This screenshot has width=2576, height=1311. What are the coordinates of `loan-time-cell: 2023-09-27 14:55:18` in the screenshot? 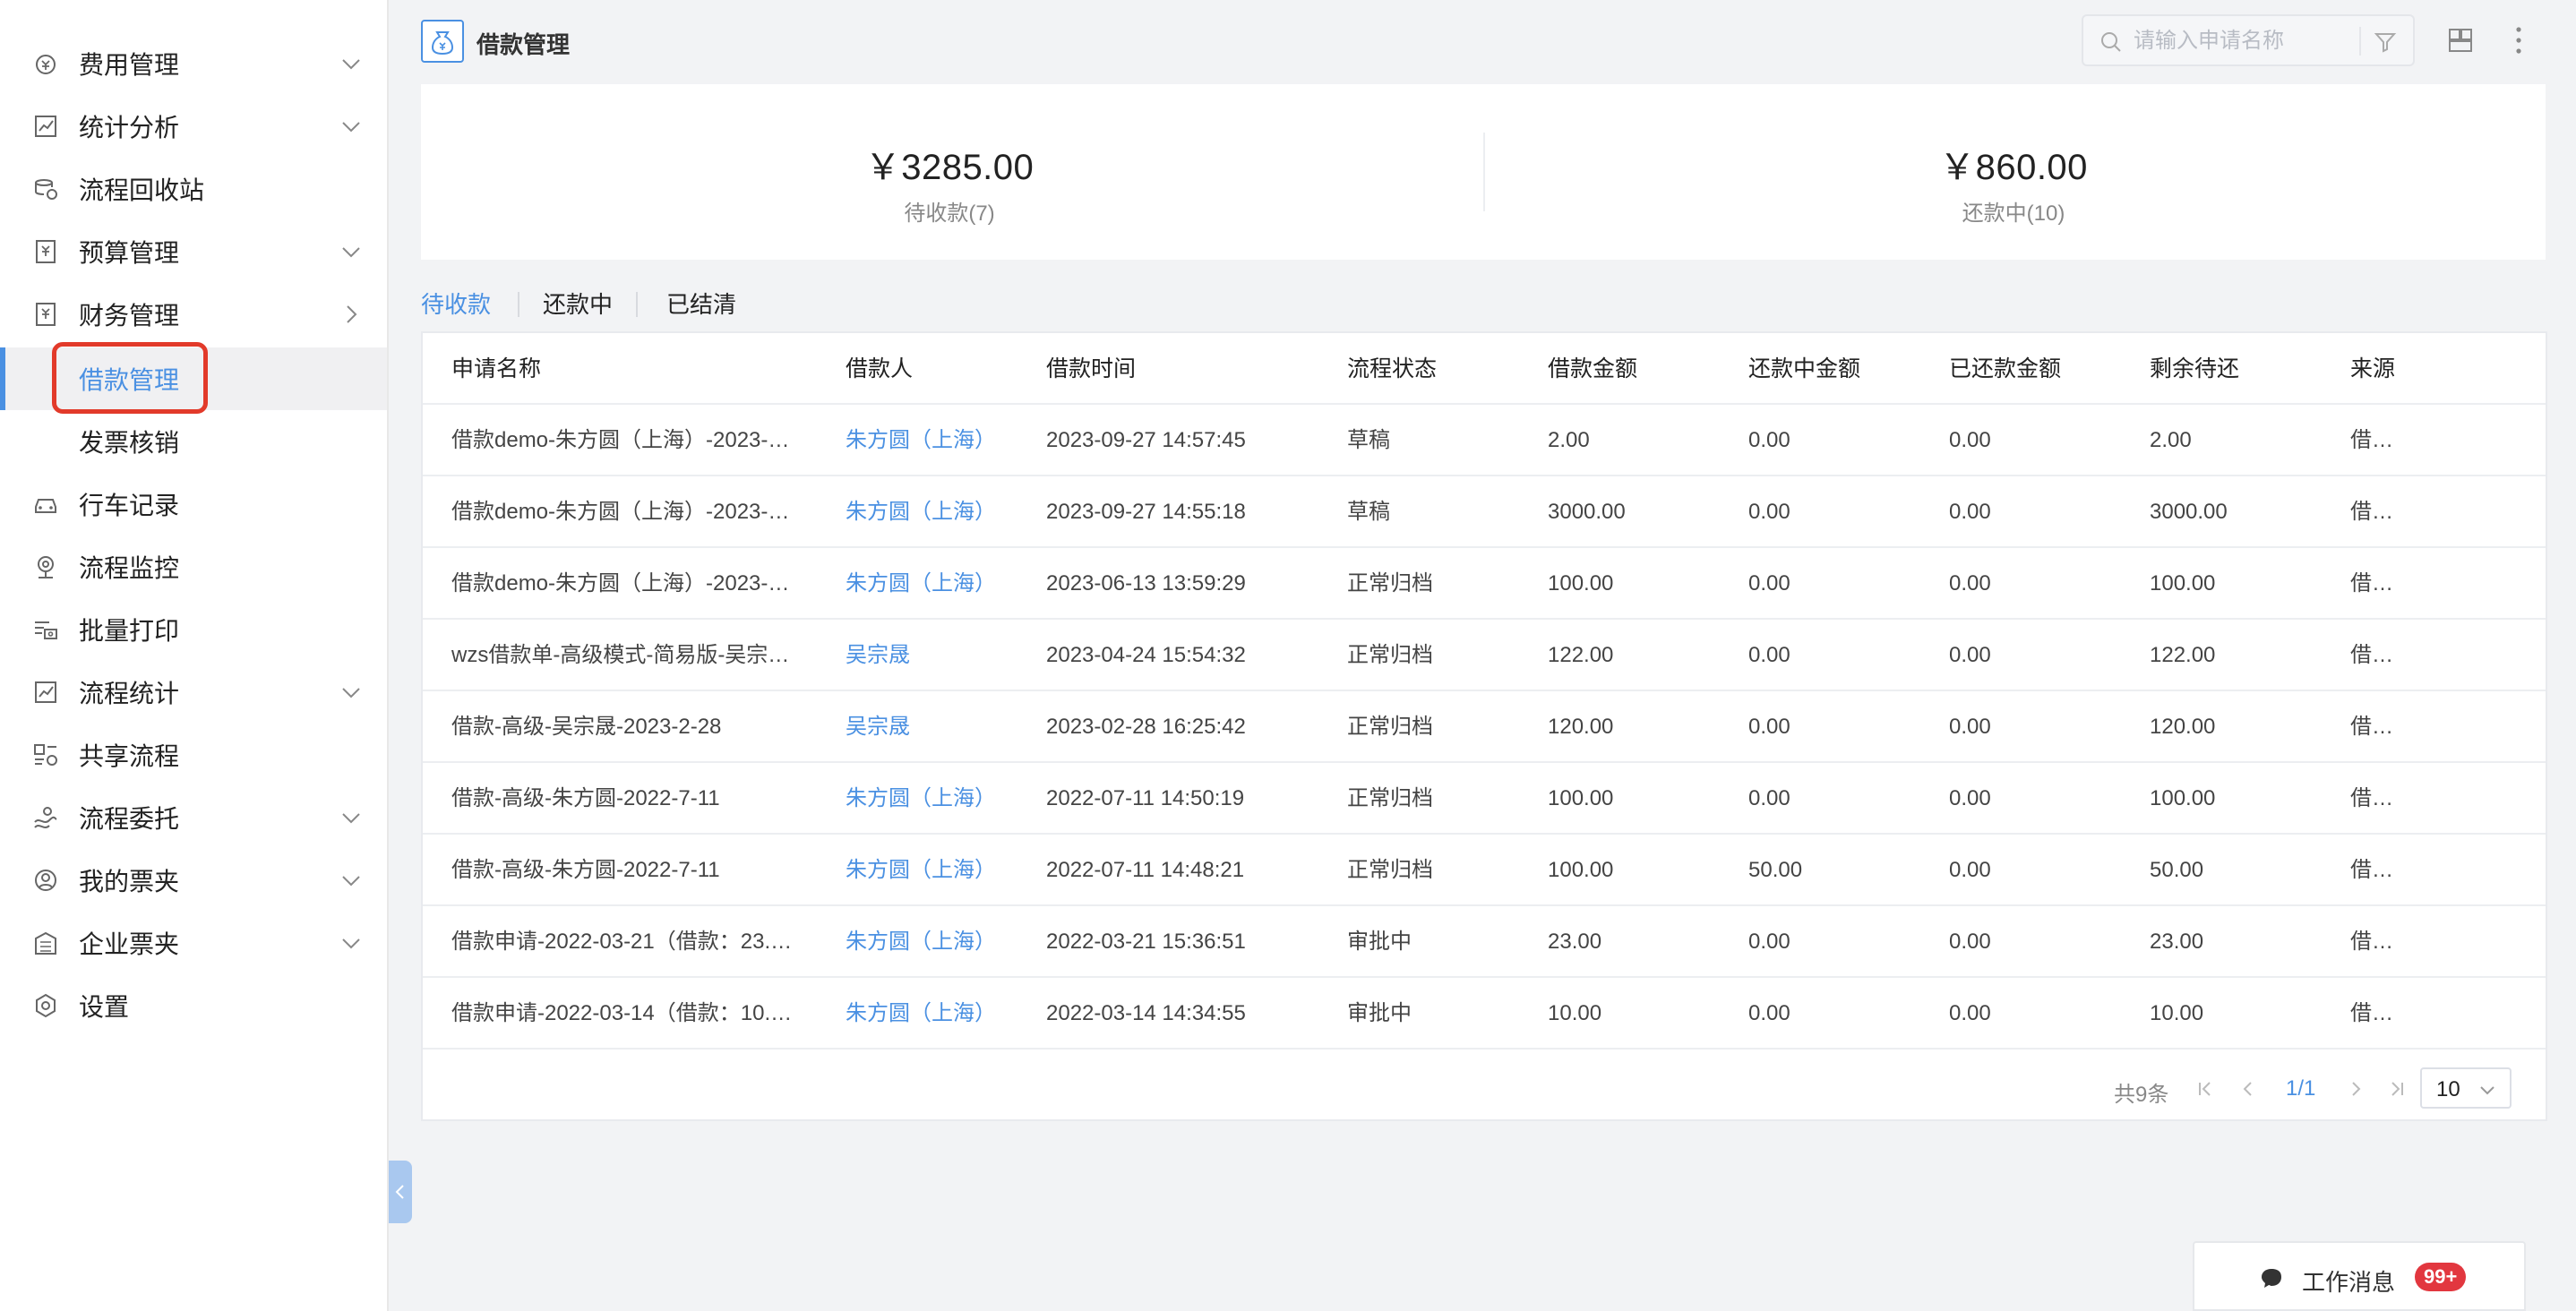 It's located at (1146, 512).